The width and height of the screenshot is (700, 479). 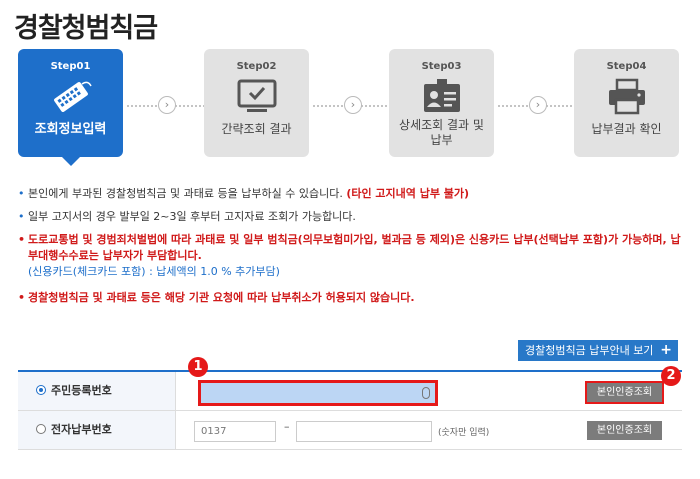 What do you see at coordinates (318, 393) in the screenshot?
I see `rrn-input` at bounding box center [318, 393].